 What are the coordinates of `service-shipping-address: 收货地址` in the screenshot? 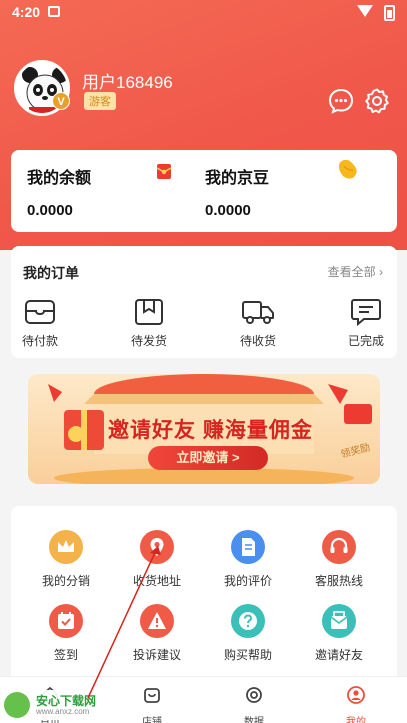 It's located at (157, 559).